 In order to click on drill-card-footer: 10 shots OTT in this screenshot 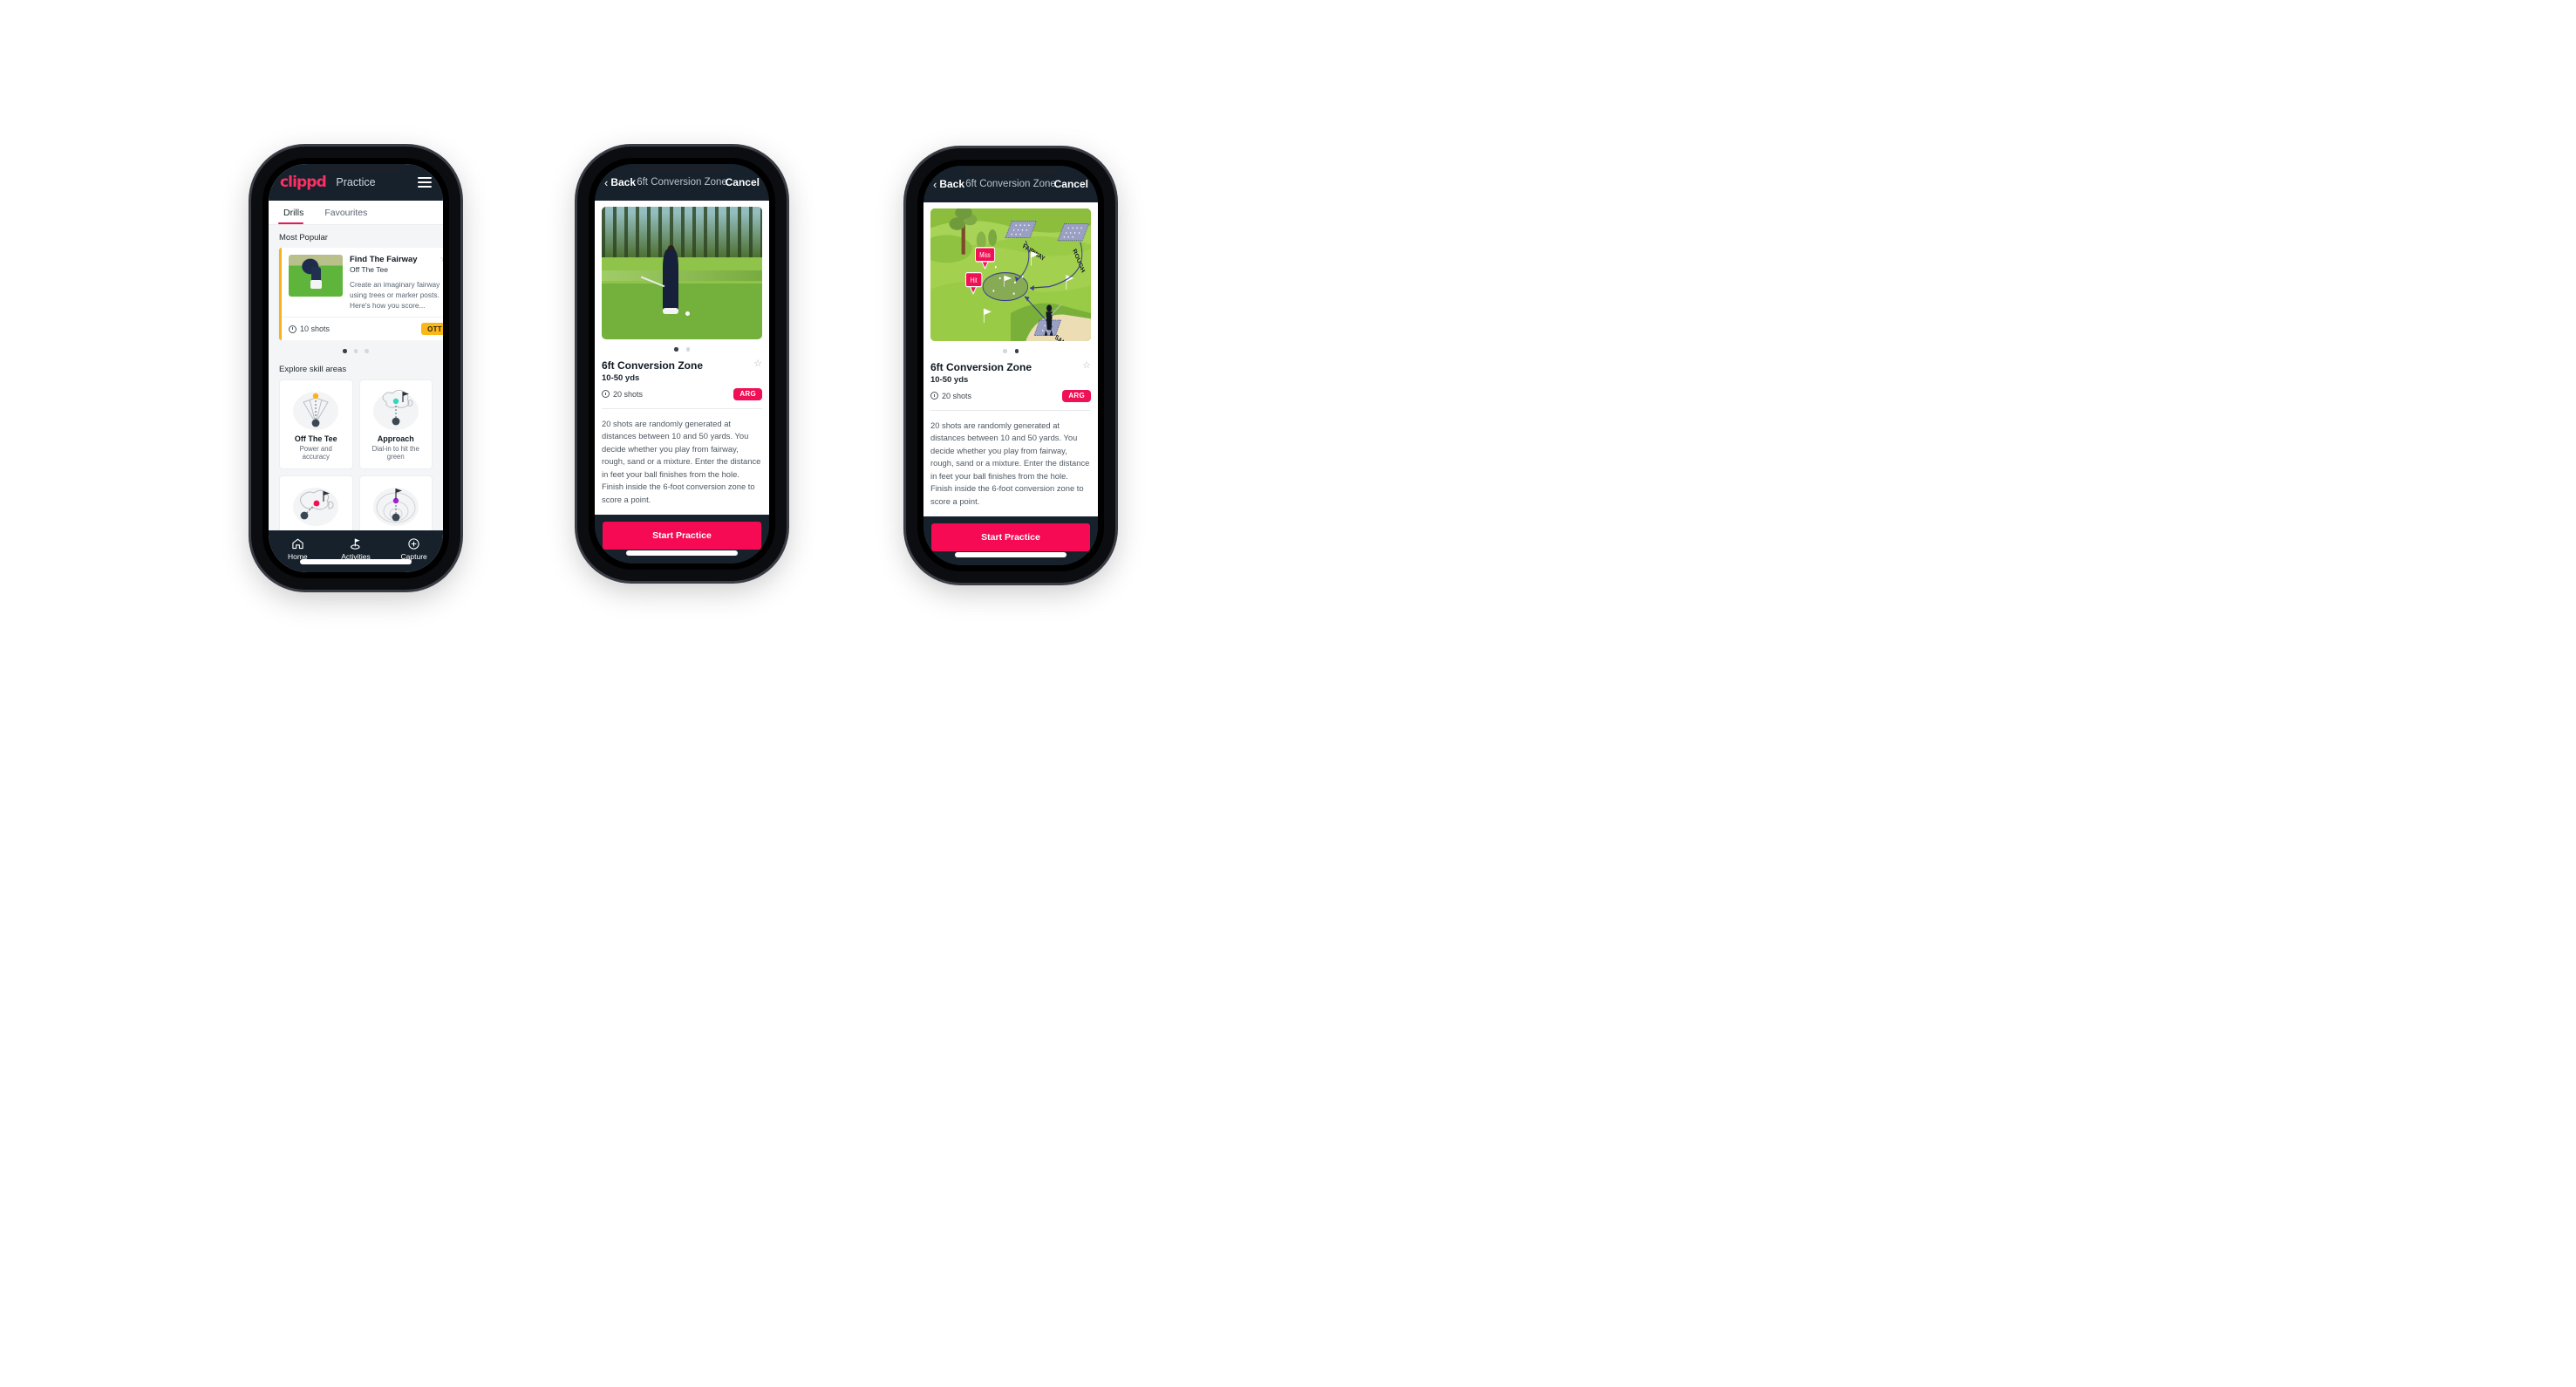, I will do `click(363, 328)`.